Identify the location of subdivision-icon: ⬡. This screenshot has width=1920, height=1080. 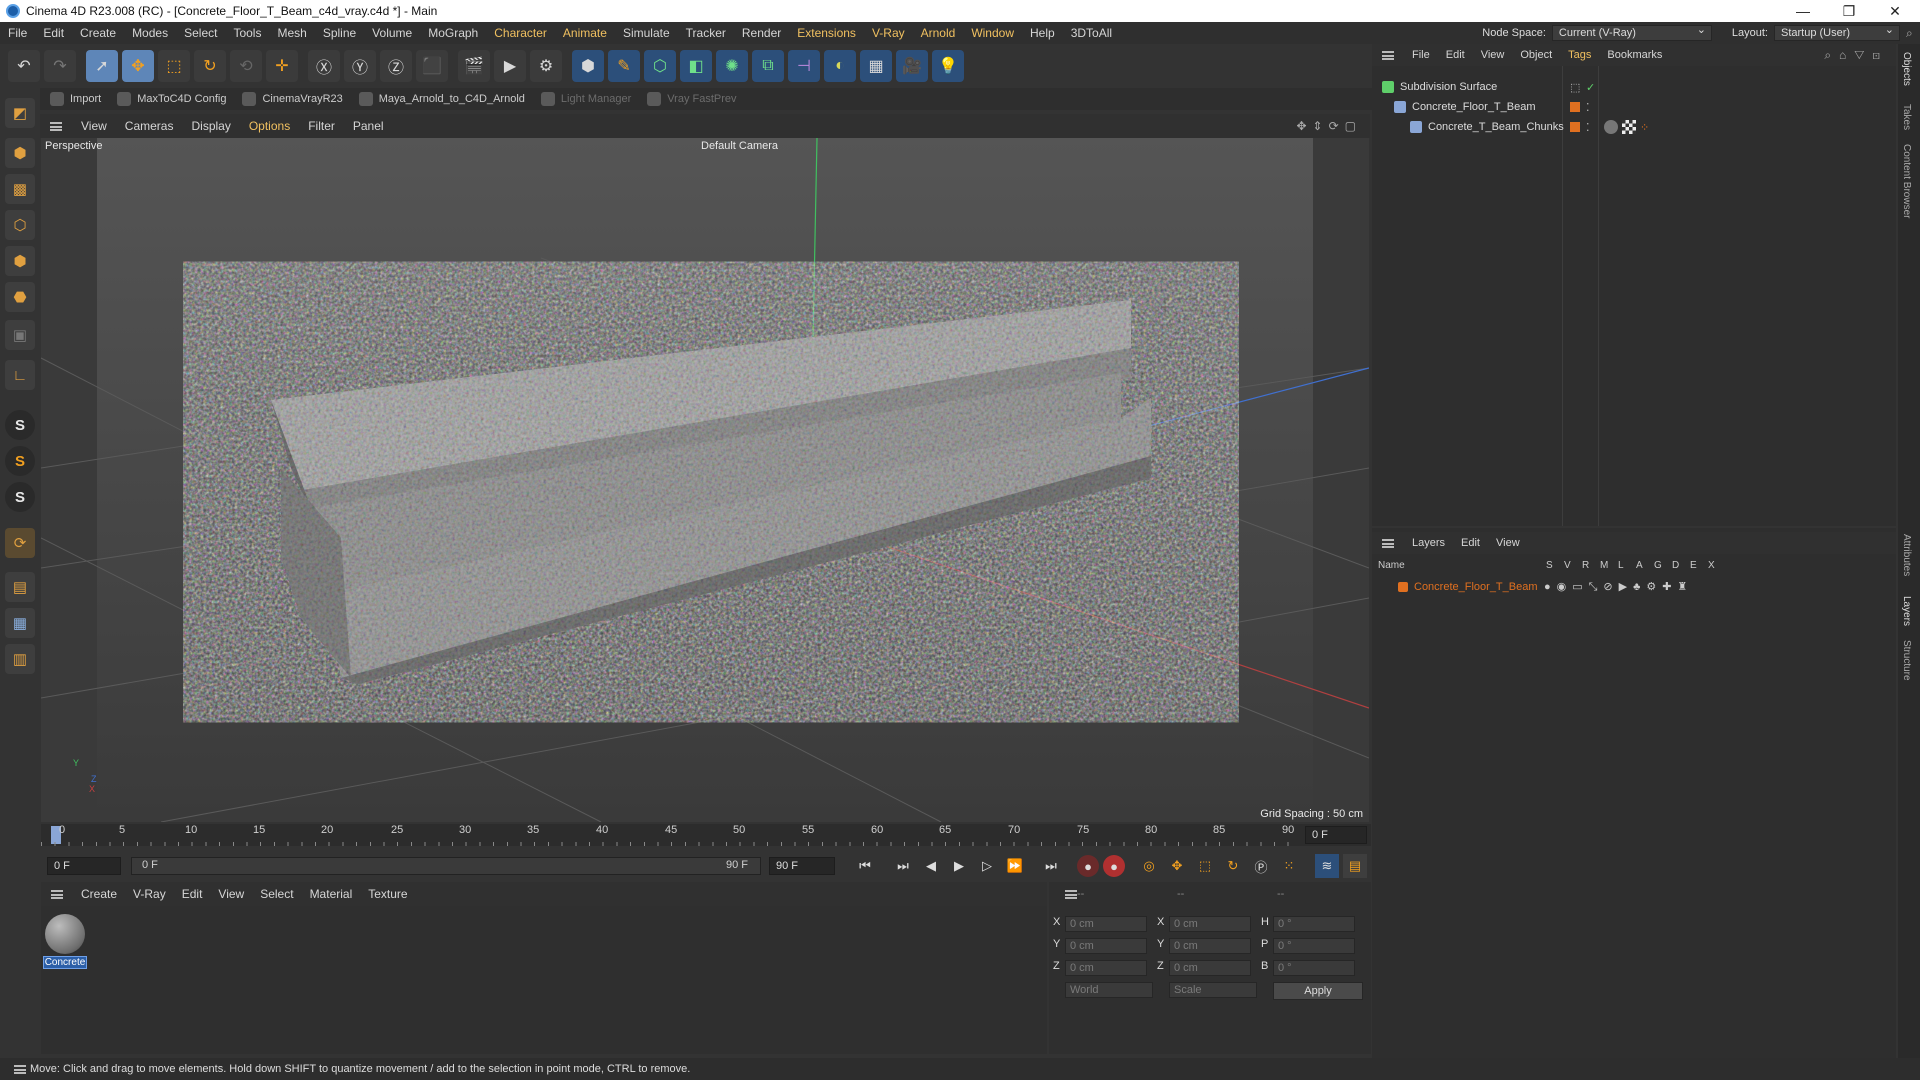
(660, 66).